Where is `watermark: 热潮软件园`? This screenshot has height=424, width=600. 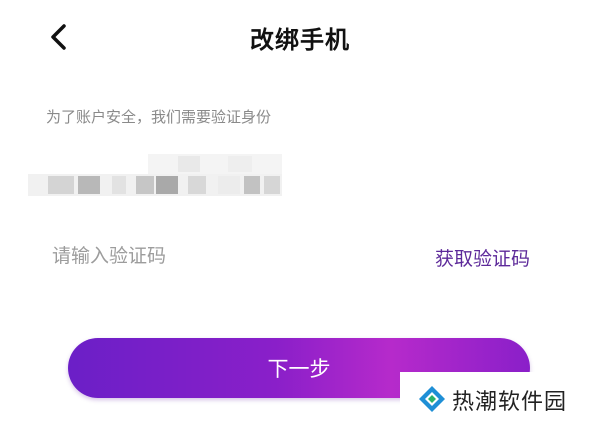
watermark: 热潮软件园 is located at coordinates (500, 398).